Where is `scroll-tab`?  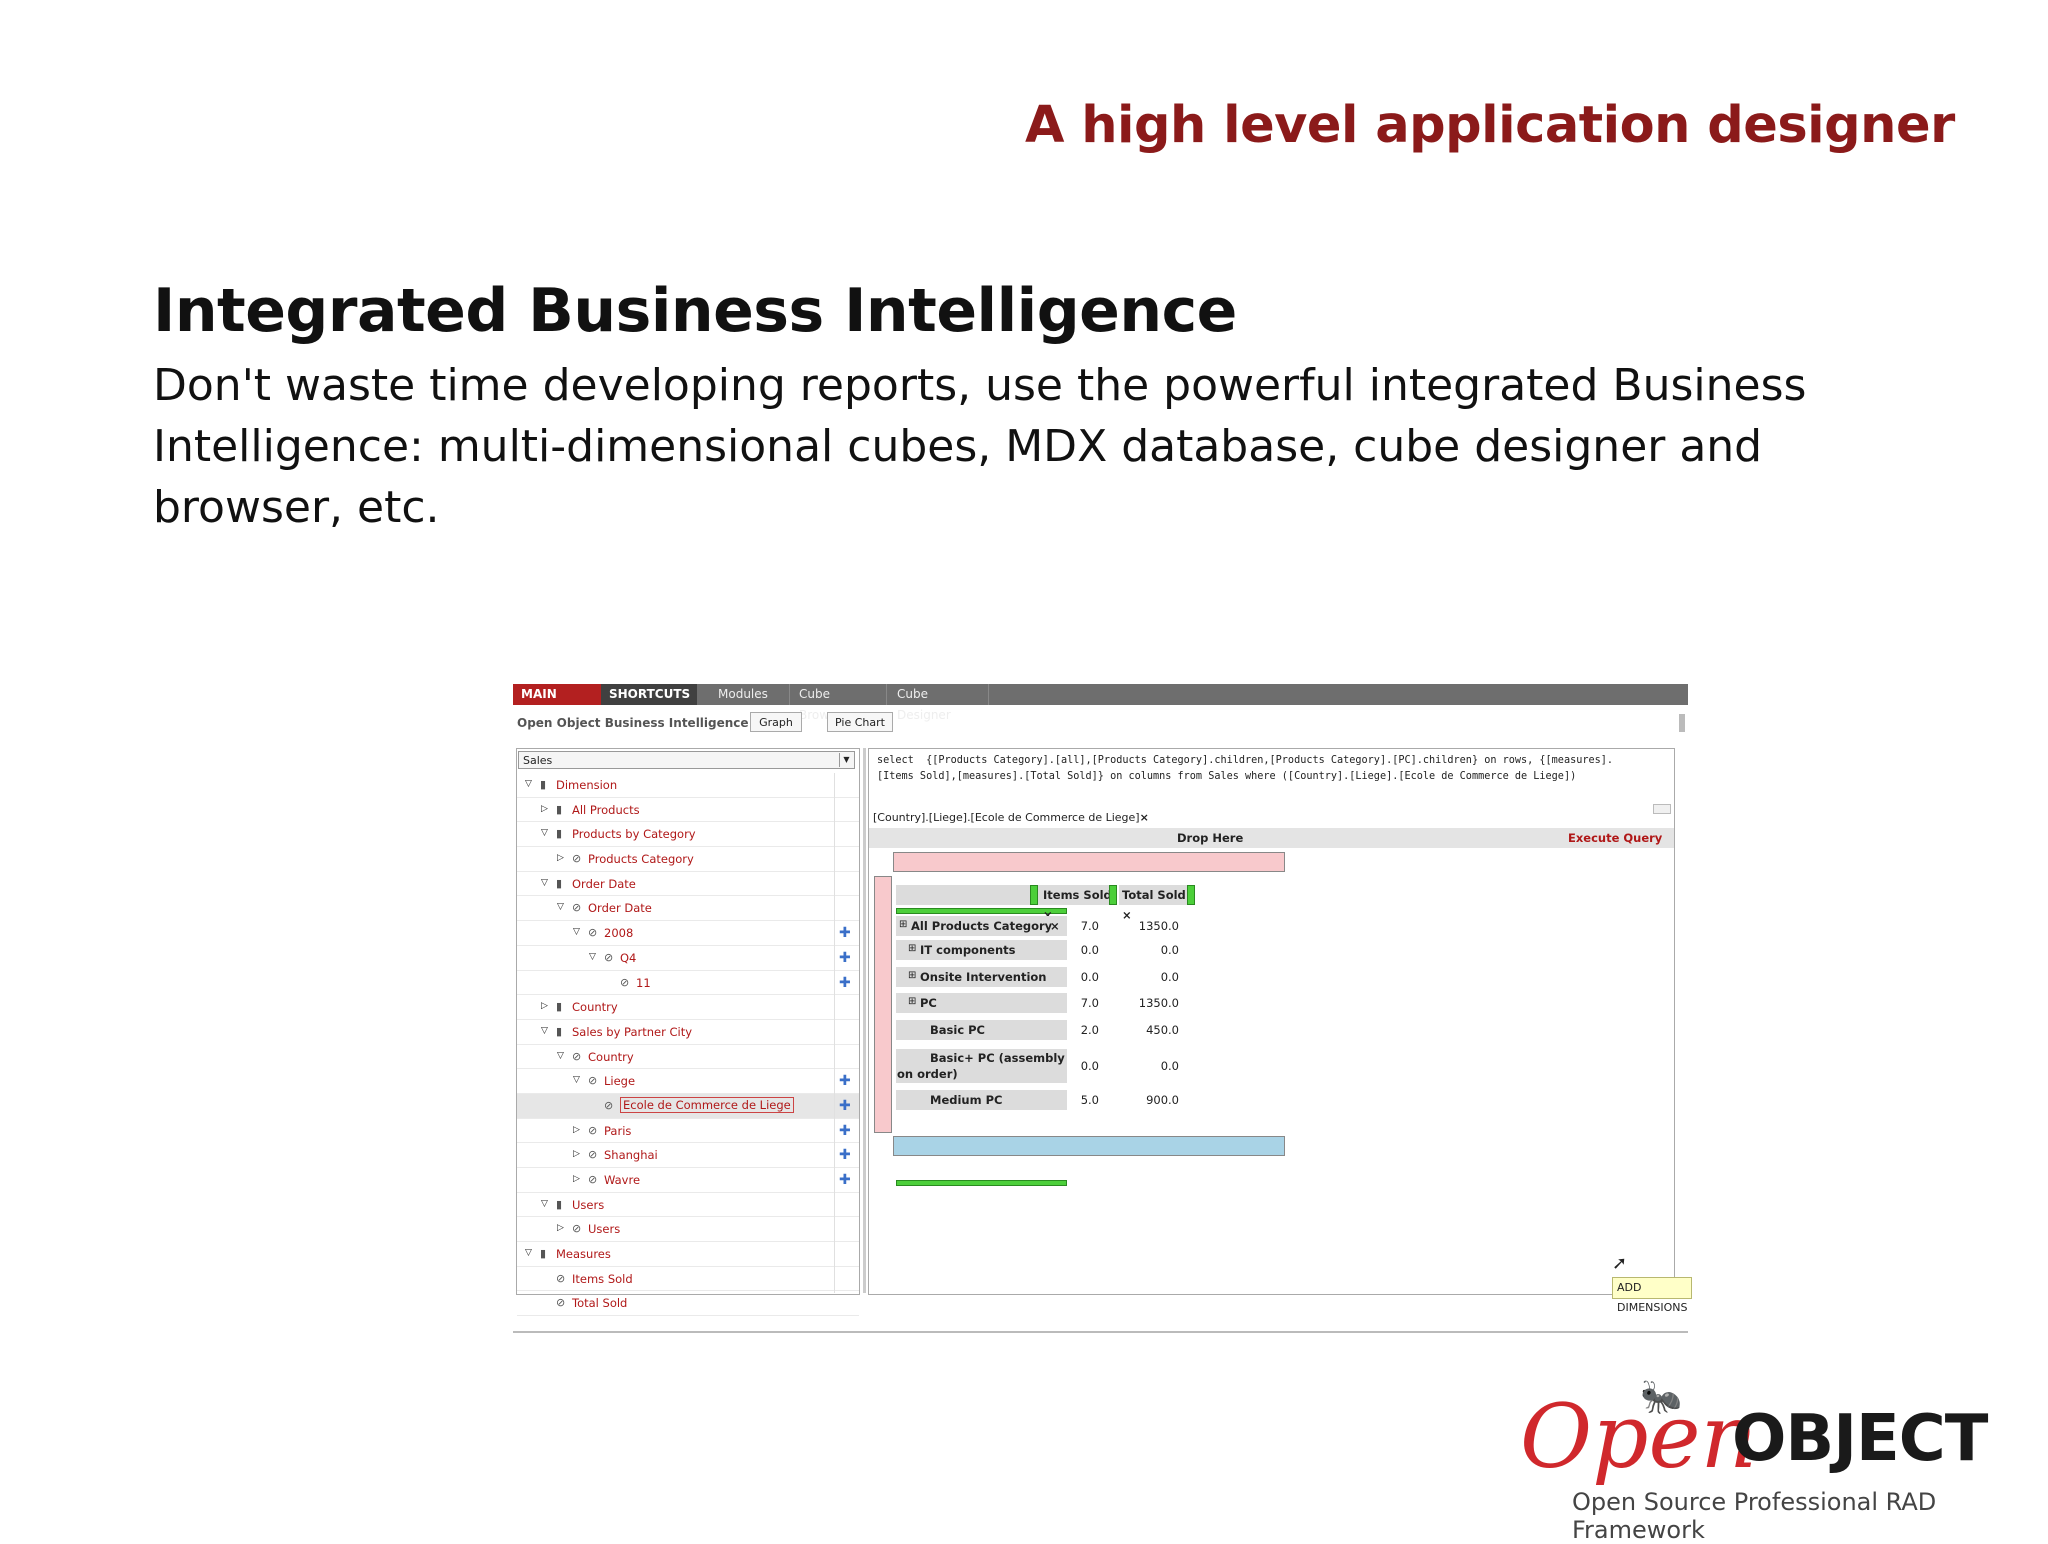 scroll-tab is located at coordinates (1662, 809).